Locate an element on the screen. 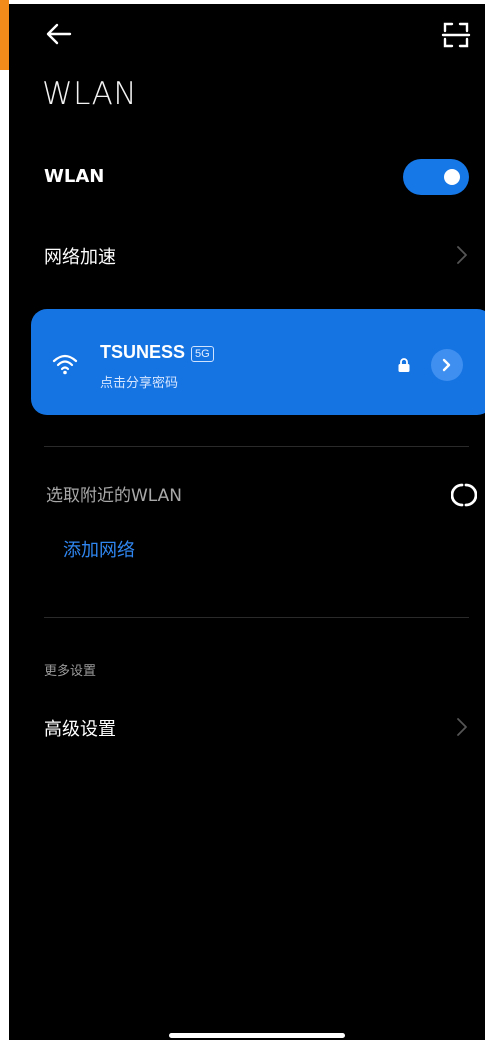 The width and height of the screenshot is (485, 1040). arrow-left-icon is located at coordinates (59, 34).